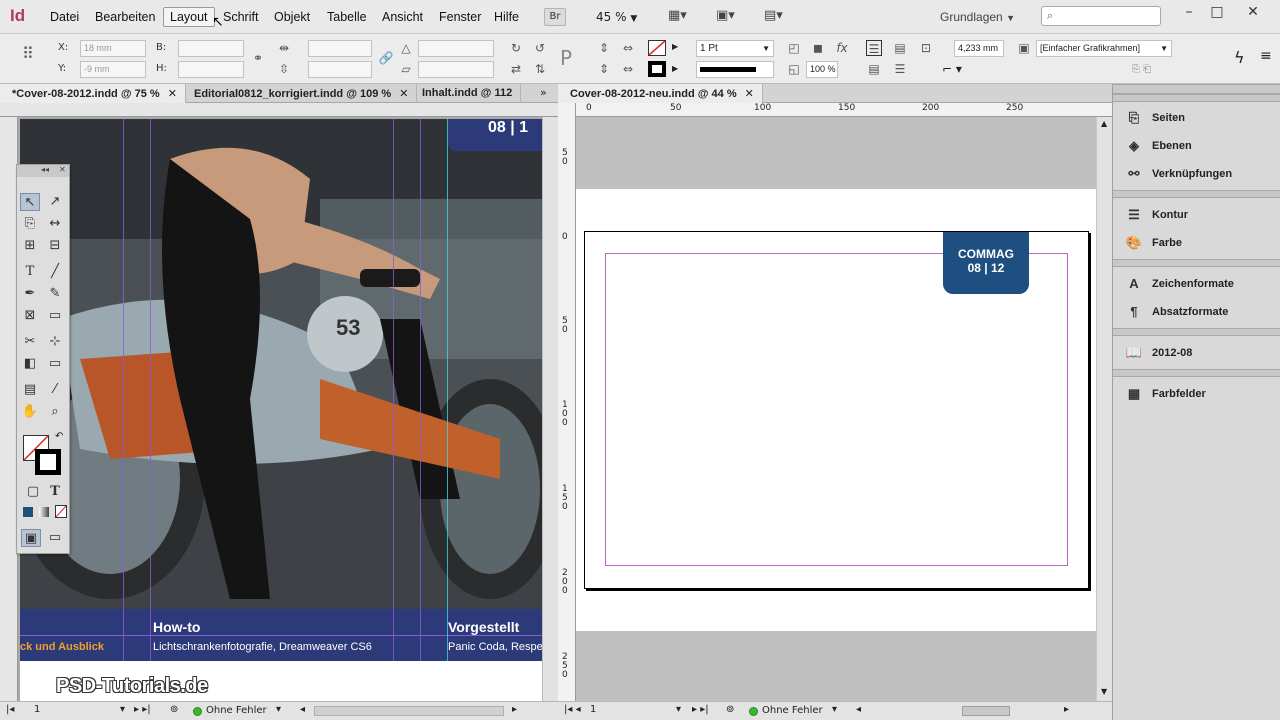 The image size is (1280, 720). I want to click on panel-verknuepfungen: ⚯ Verknüpfungen, so click(1196, 174).